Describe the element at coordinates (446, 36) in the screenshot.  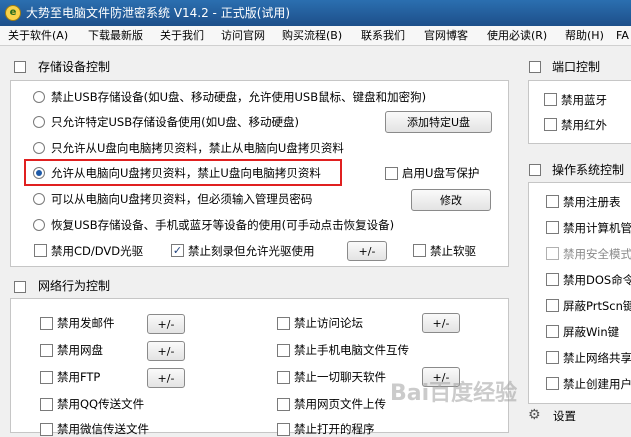
I see `menu-blog: 官网博客` at that location.